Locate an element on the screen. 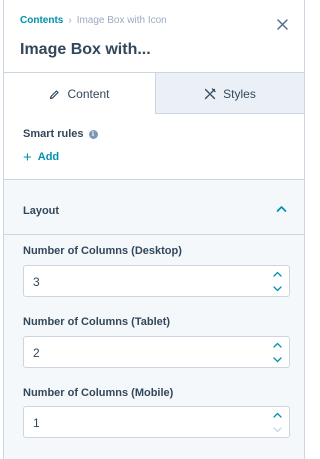  columns-desktop-increment is located at coordinates (277, 273).